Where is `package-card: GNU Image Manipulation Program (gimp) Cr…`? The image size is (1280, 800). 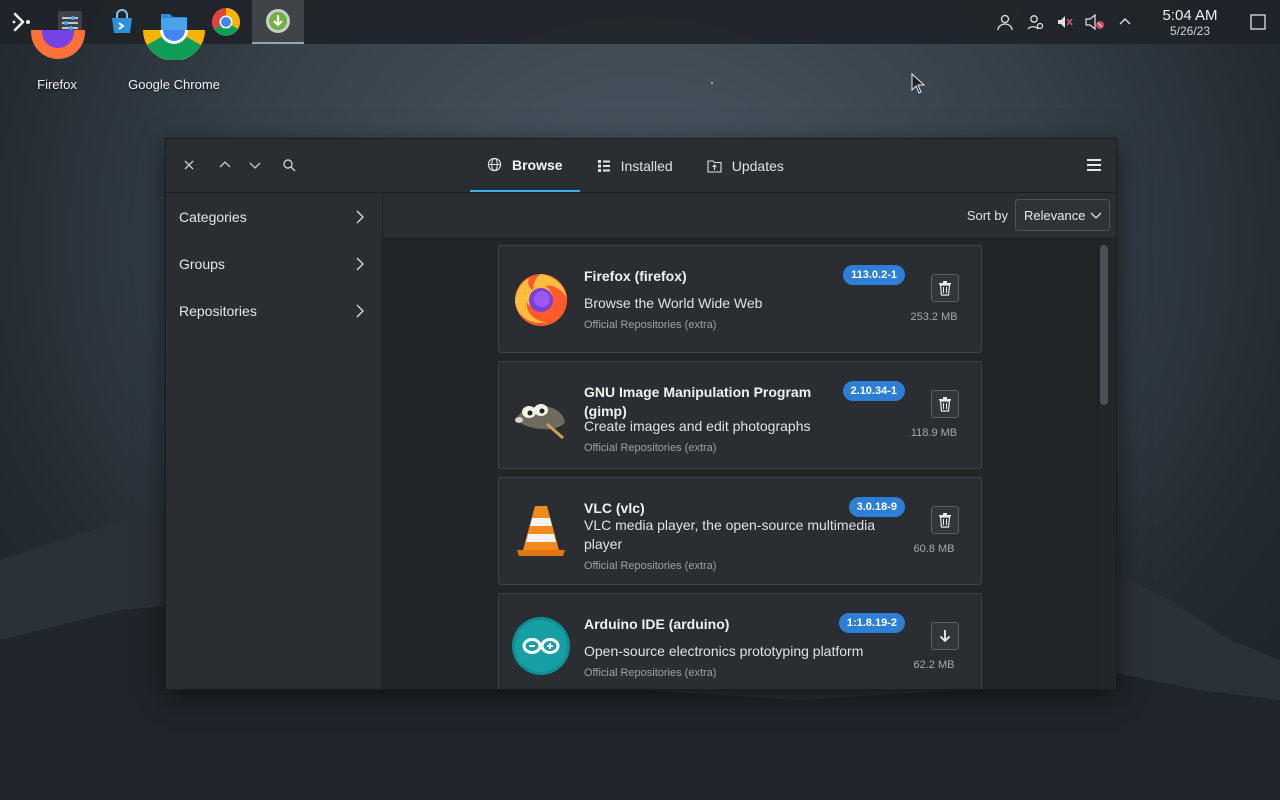 package-card: GNU Image Manipulation Program (gimp) Cr… is located at coordinates (740, 415).